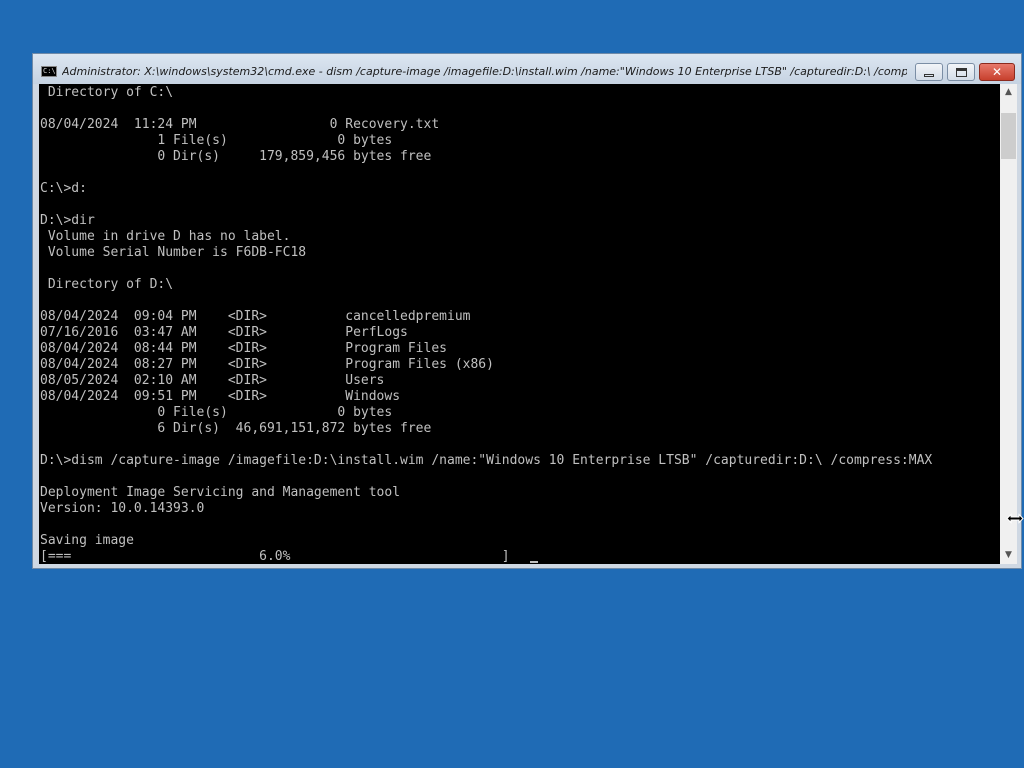 The image size is (1024, 768). What do you see at coordinates (534, 562) in the screenshot?
I see `text-cursor` at bounding box center [534, 562].